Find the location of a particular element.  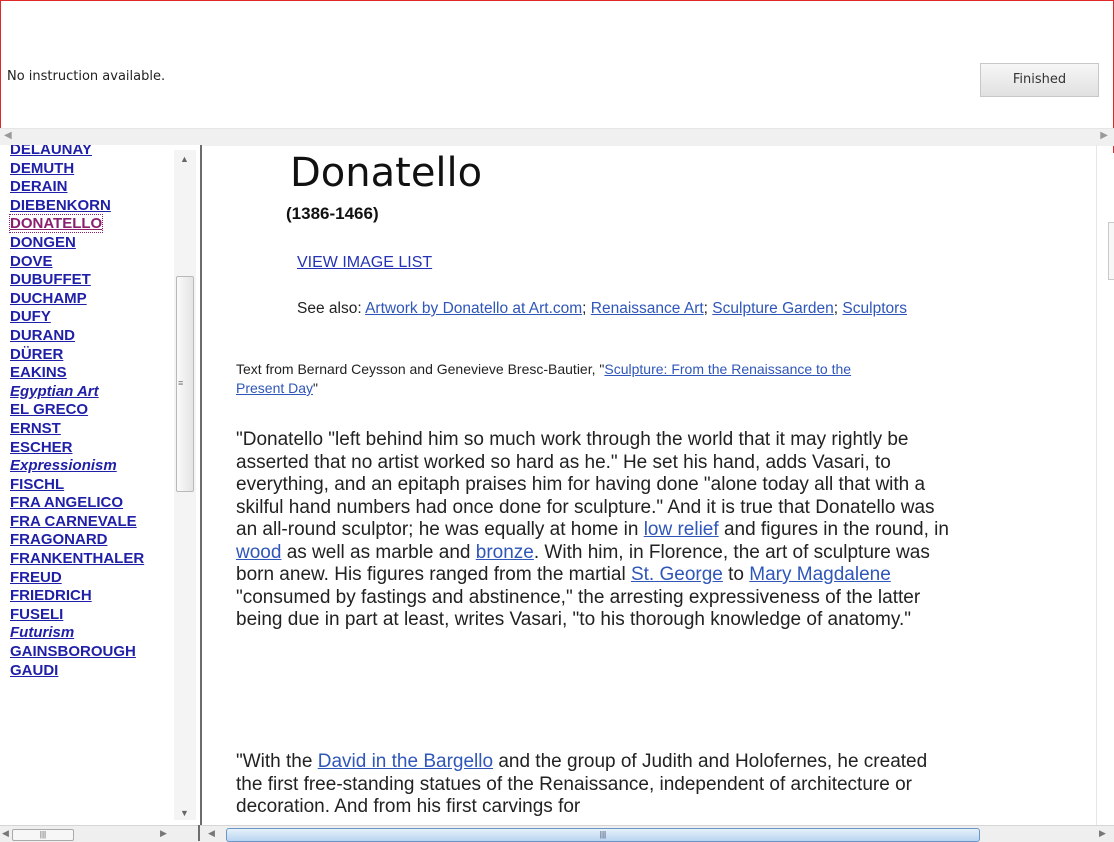

sidebar-item: EAKINS is located at coordinates (77, 373).